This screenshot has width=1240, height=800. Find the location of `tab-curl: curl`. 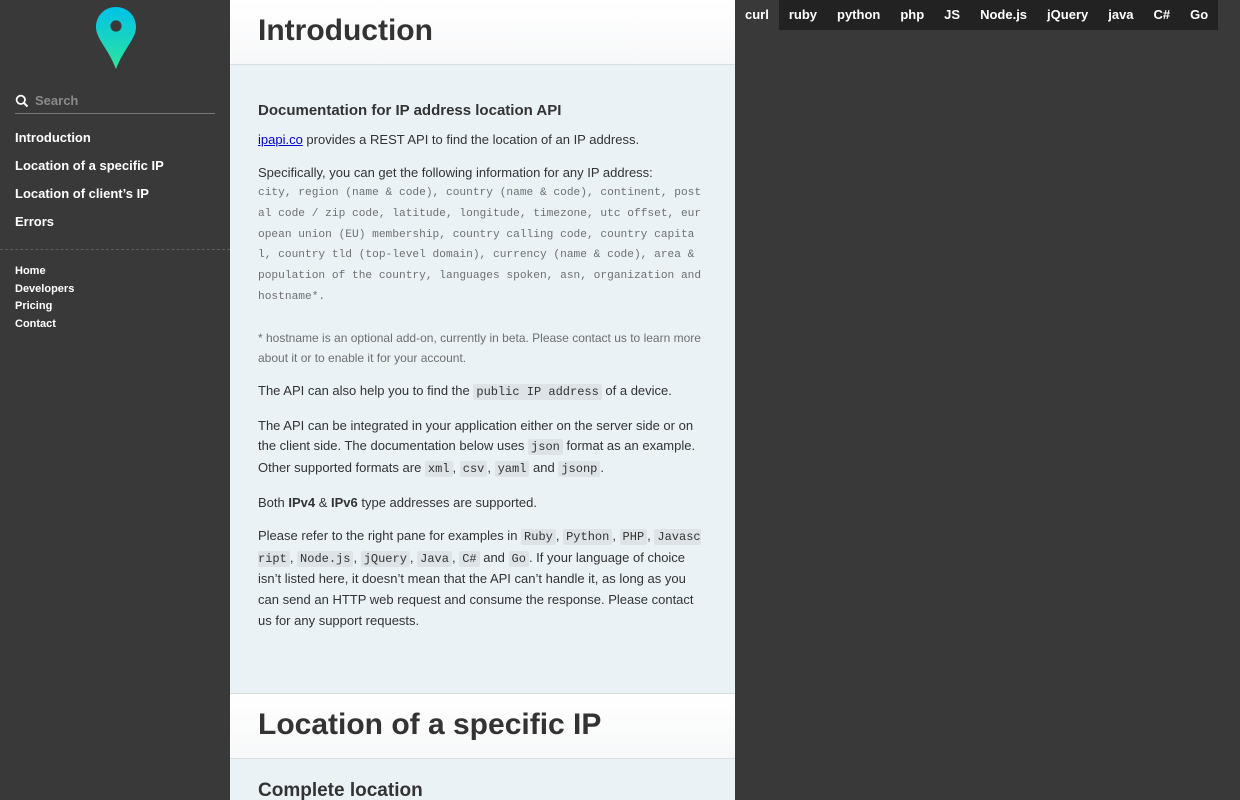

tab-curl: curl is located at coordinates (757, 15).